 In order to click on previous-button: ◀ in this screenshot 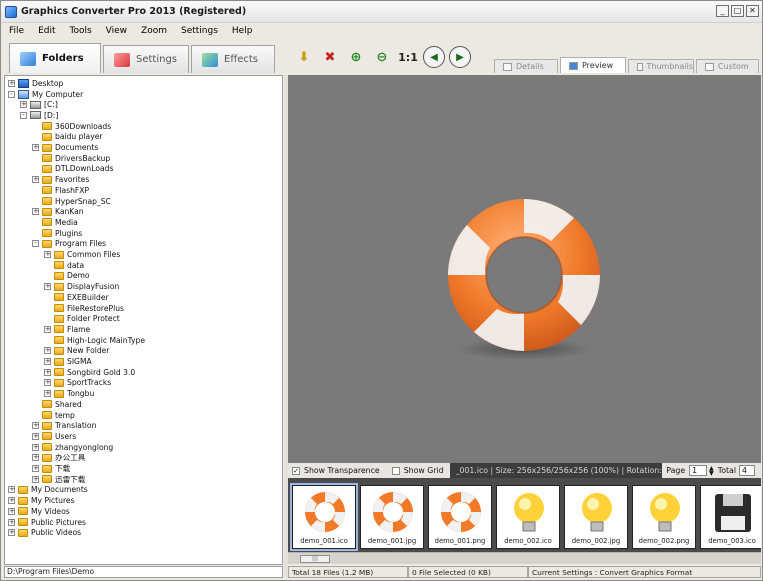, I will do `click(434, 57)`.